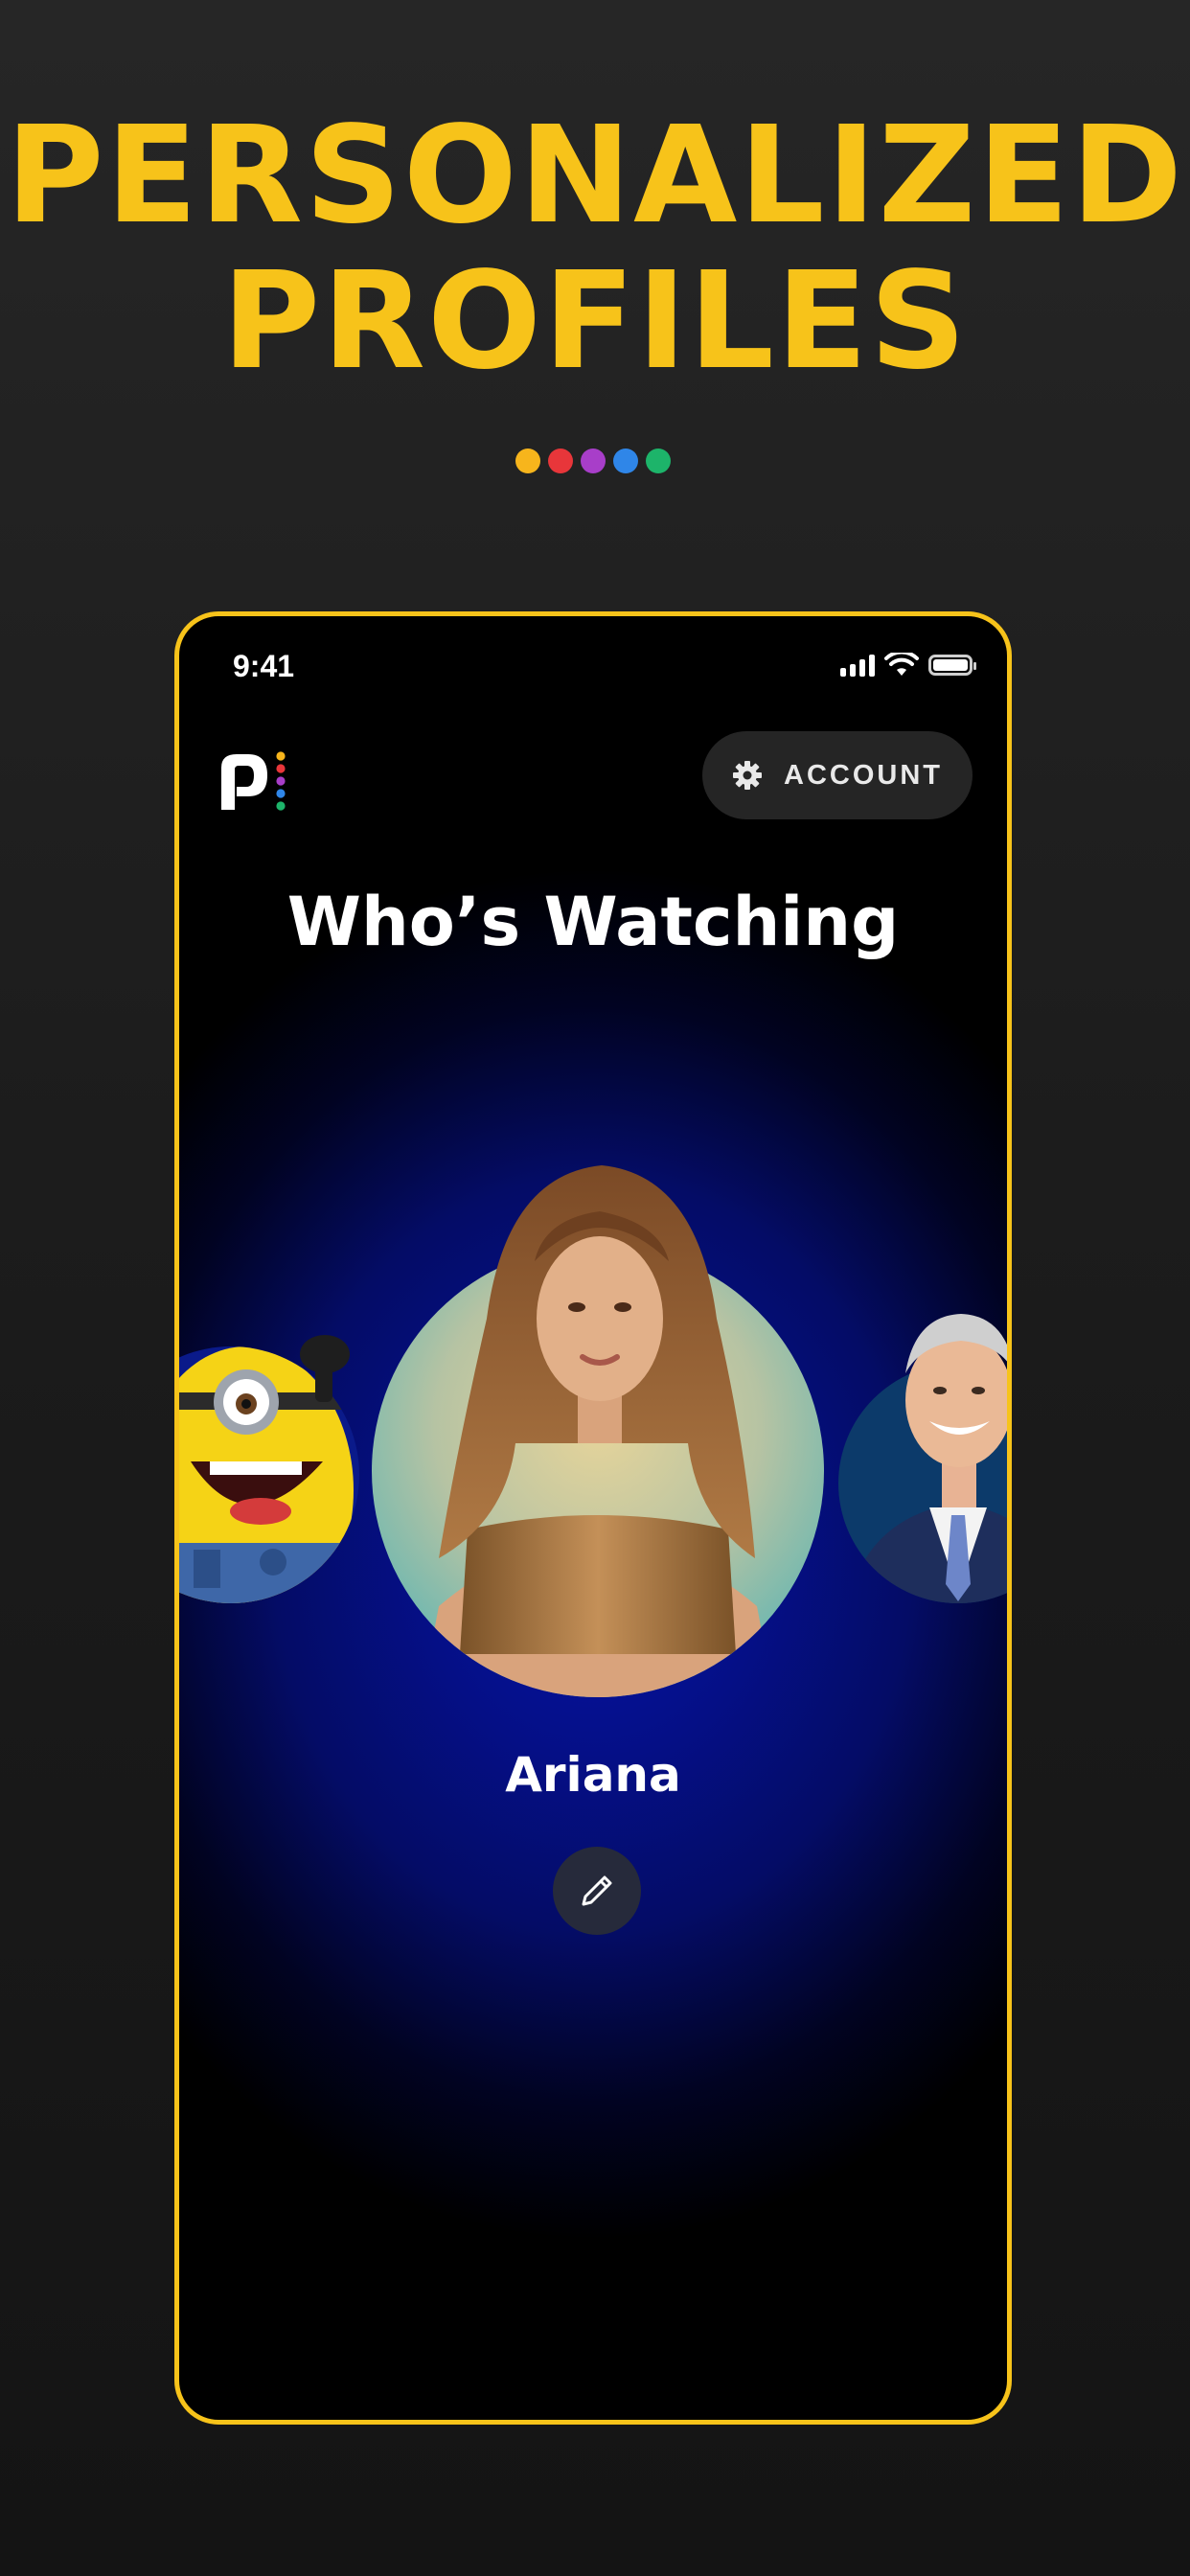  Describe the element at coordinates (952, 665) in the screenshot. I see `battery-icon` at that location.